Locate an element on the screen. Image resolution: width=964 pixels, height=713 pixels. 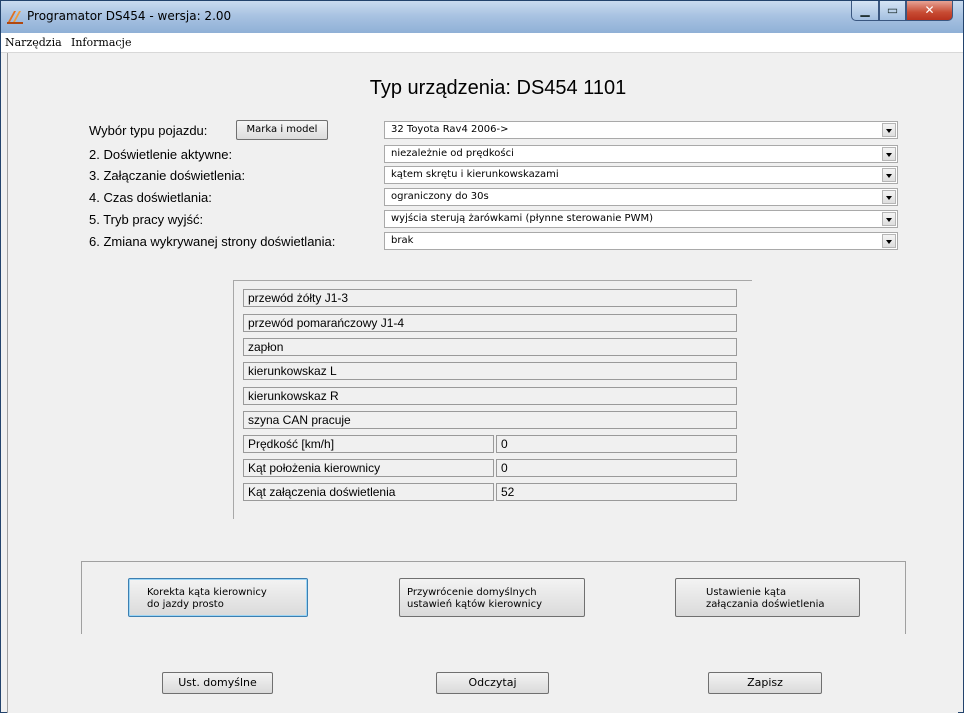
status-row: przewód żółty J1-3 is located at coordinates (490, 298).